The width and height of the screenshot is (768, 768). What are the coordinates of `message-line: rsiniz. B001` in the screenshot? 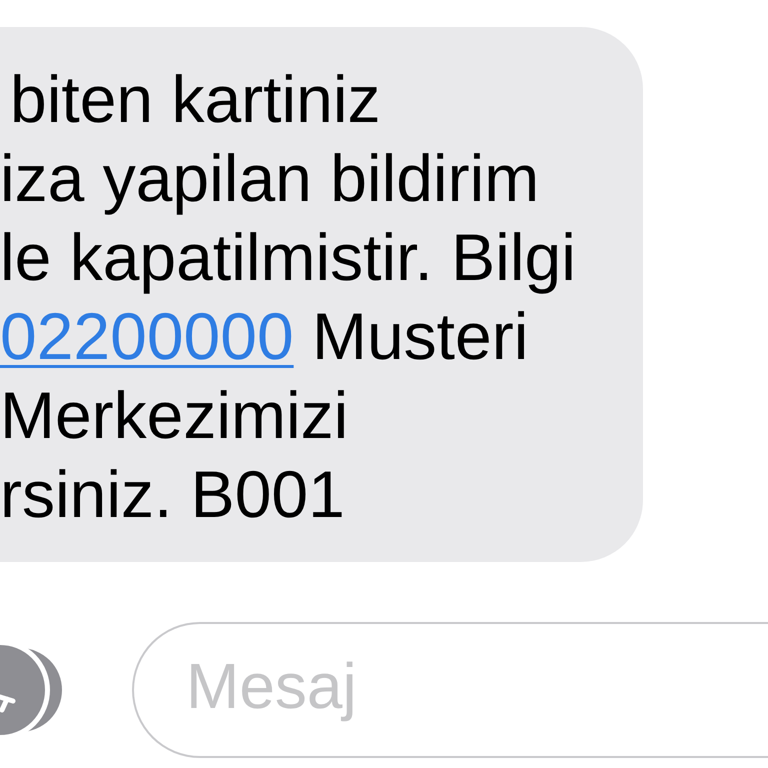 It's located at (172, 494).